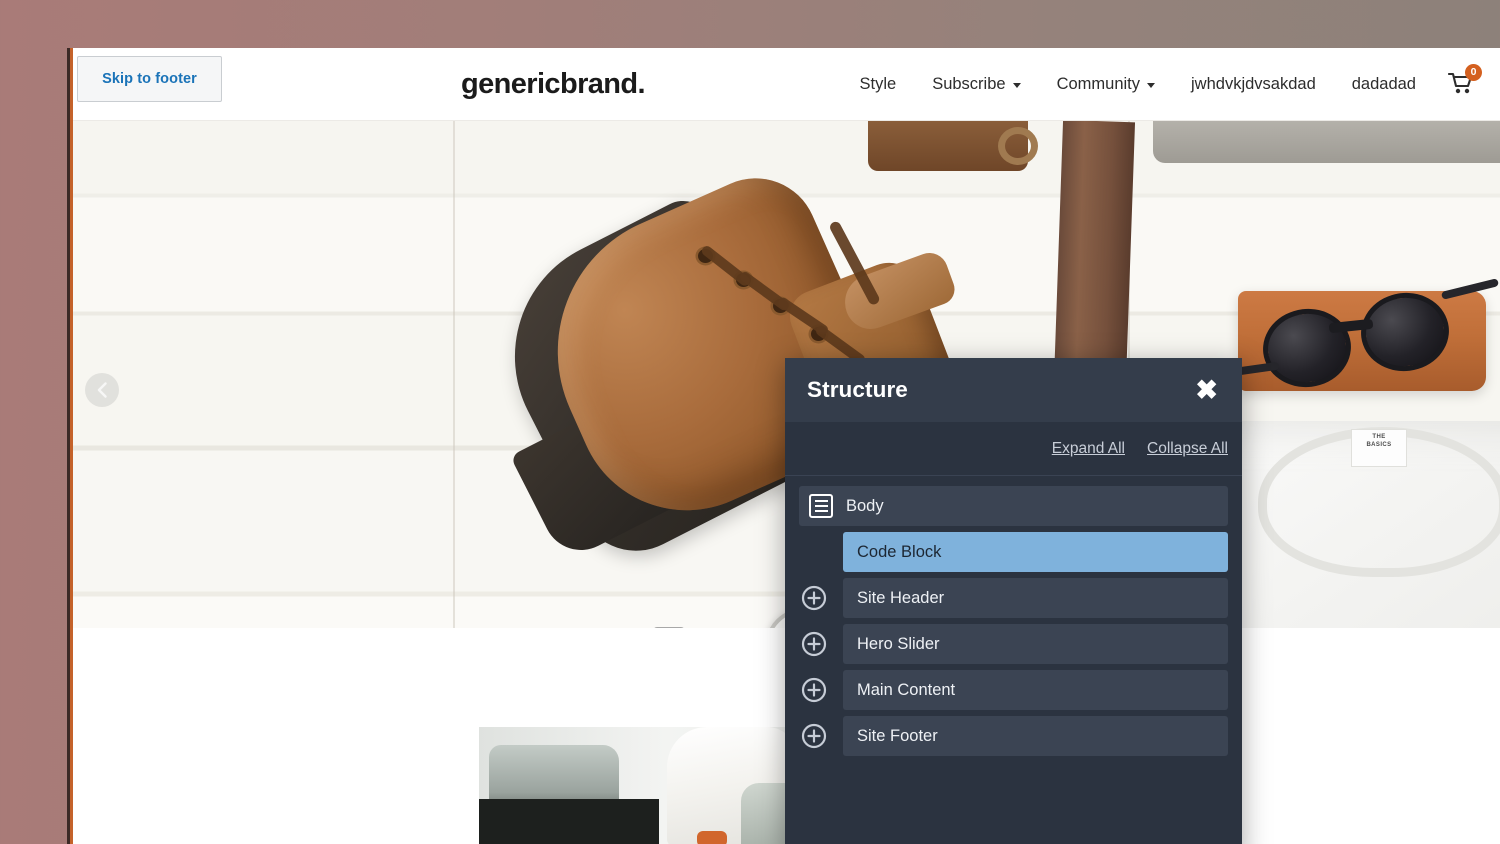 Image resolution: width=1500 pixels, height=844 pixels. What do you see at coordinates (1326, 142) in the screenshot?
I see `grey-garment-shape` at bounding box center [1326, 142].